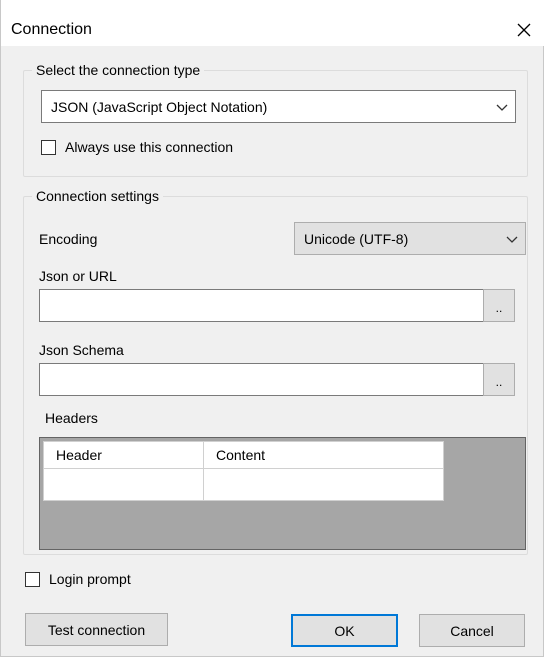 This screenshot has height=657, width=544. What do you see at coordinates (68, 239) in the screenshot?
I see `encoding-label: Encoding` at bounding box center [68, 239].